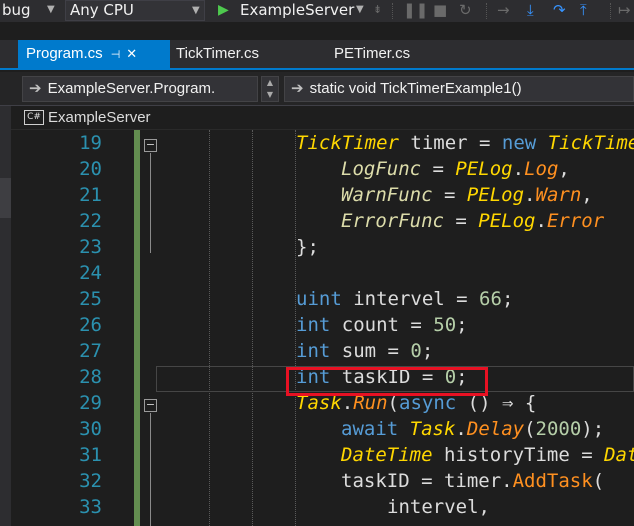  Describe the element at coordinates (322, 299) in the screenshot. I see `code-line: 25 uint intervel = 66;` at that location.